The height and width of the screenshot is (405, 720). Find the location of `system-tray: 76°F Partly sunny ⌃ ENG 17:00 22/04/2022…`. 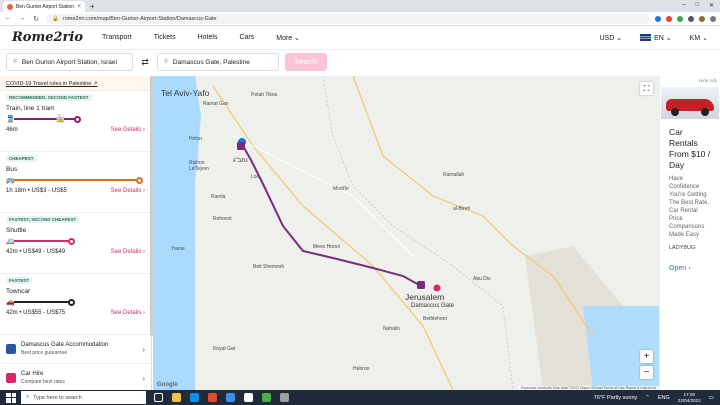

system-tray: 76°F Partly sunny ⌃ ENG 17:00 22/04/2022… is located at coordinates (657, 398).